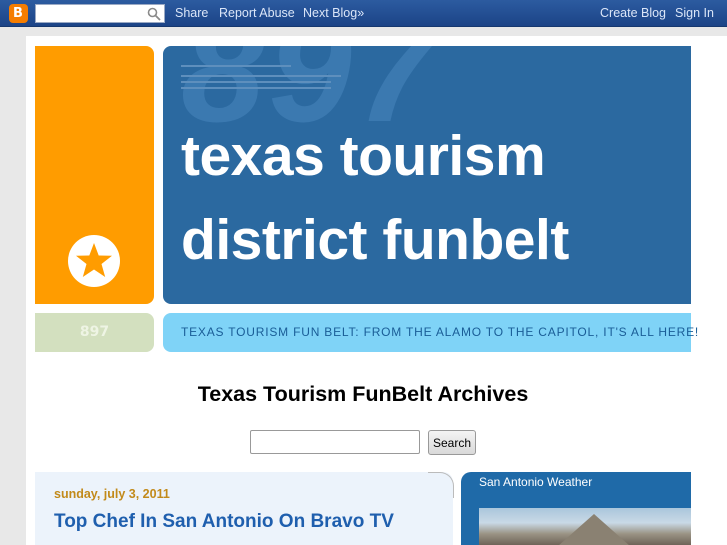 This screenshot has height=545, width=727. What do you see at coordinates (224, 522) in the screenshot?
I see `post-title-link: Top Chef In San Antonio On Bravo TV` at bounding box center [224, 522].